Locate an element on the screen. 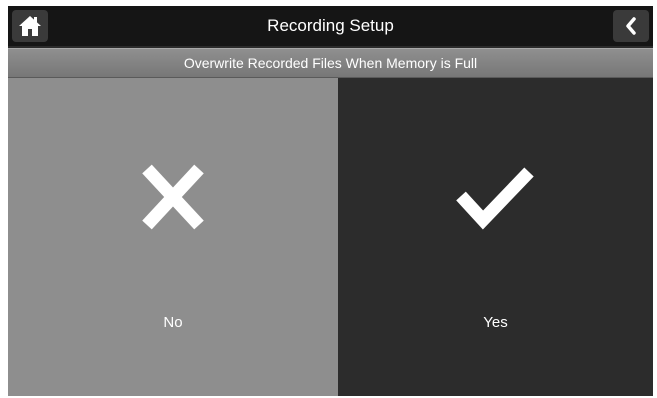 The image size is (657, 398). top-bar: Recording Setup is located at coordinates (330, 26).